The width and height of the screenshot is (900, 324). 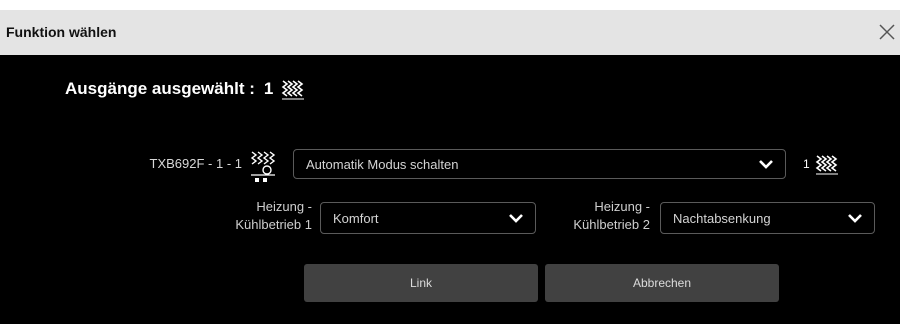 I want to click on dialog-title: Funktion wählen, so click(x=61, y=32).